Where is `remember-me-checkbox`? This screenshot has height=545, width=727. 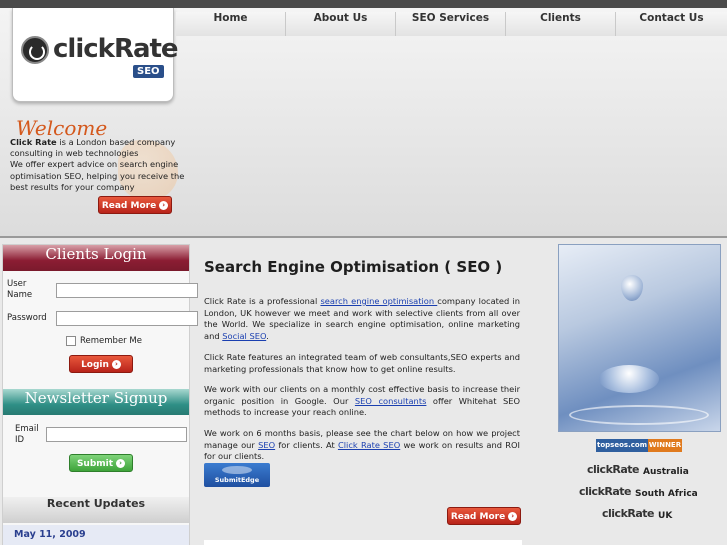 remember-me-checkbox is located at coordinates (71, 341).